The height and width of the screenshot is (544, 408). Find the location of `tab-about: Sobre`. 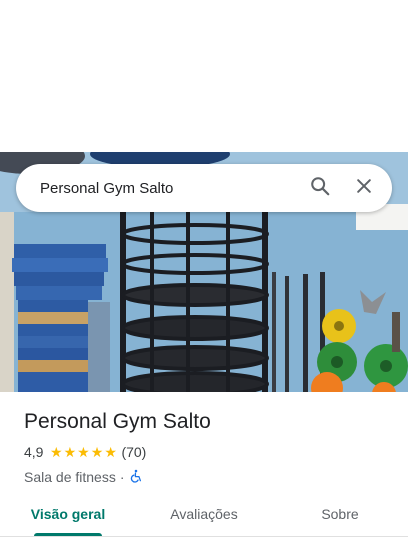

tab-about: Sobre is located at coordinates (340, 515).